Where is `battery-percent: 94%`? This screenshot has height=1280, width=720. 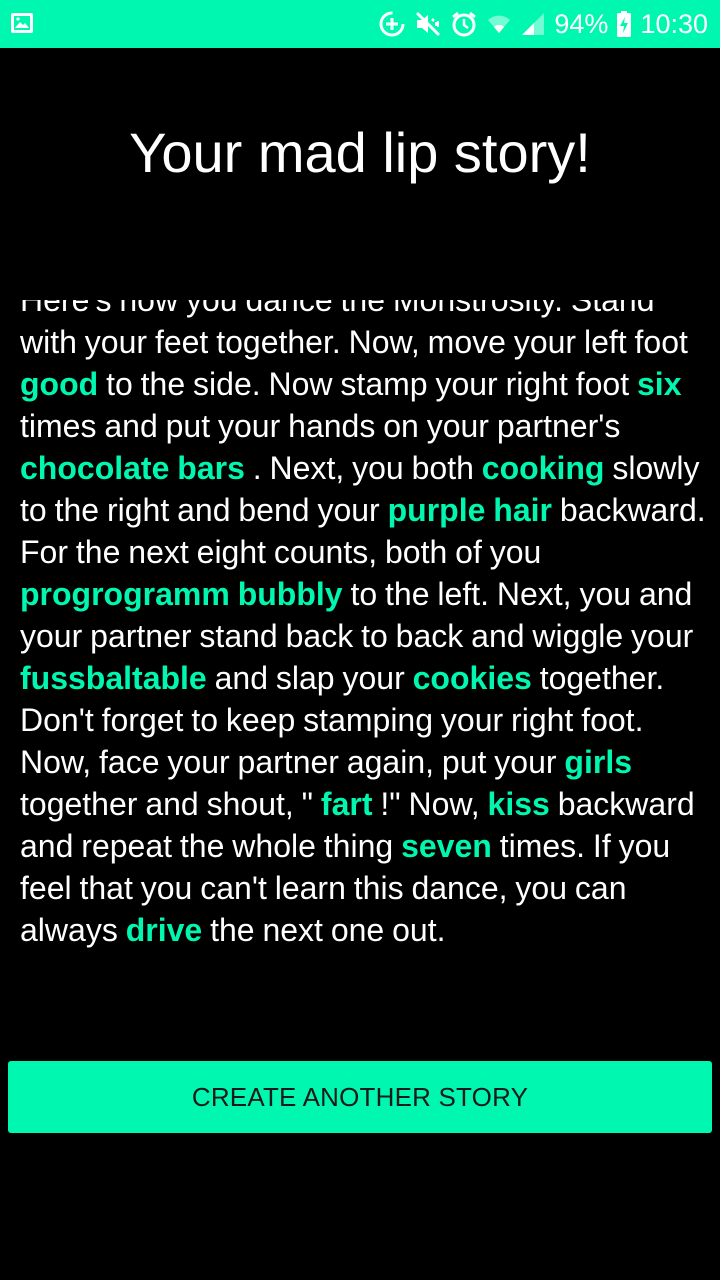
battery-percent: 94% is located at coordinates (581, 23).